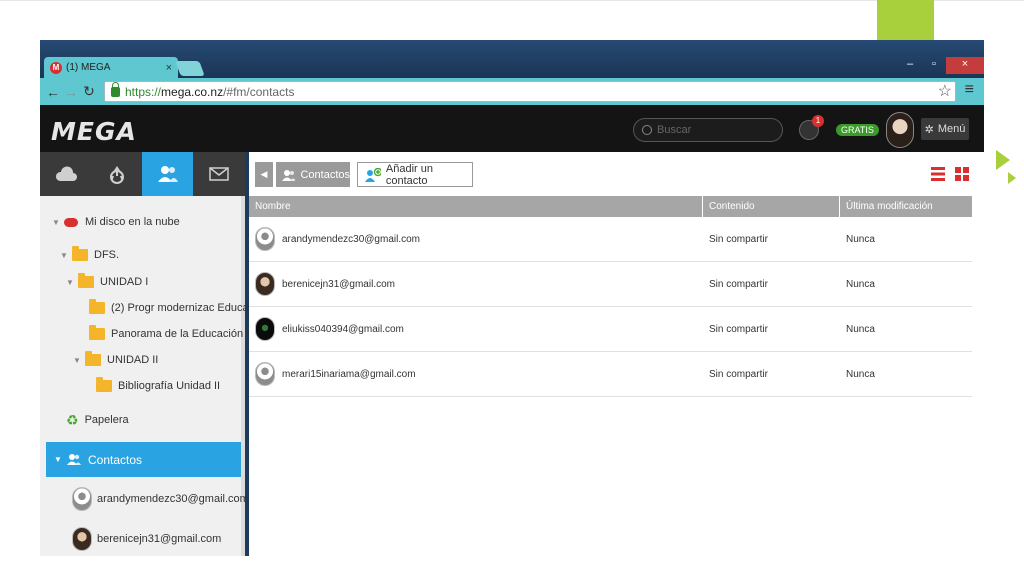 The image size is (1024, 576). What do you see at coordinates (338, 284) in the screenshot?
I see `contact-email: berenicejn31@gmail.com` at bounding box center [338, 284].